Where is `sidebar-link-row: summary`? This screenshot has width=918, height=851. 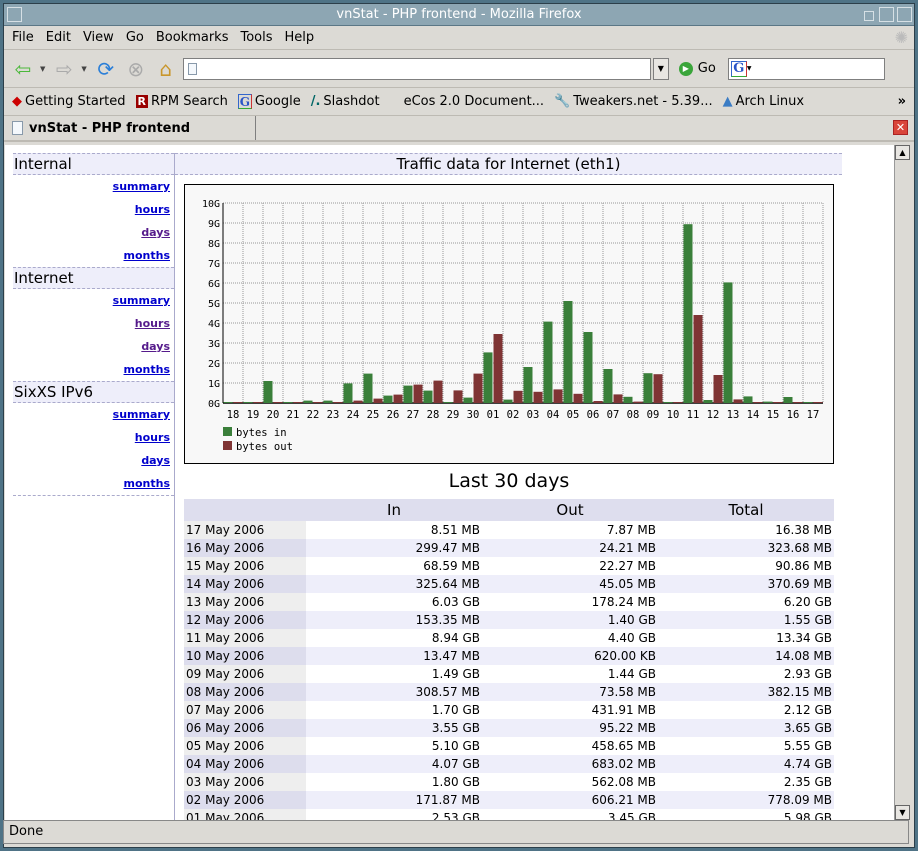 sidebar-link-row: summary is located at coordinates (93, 186).